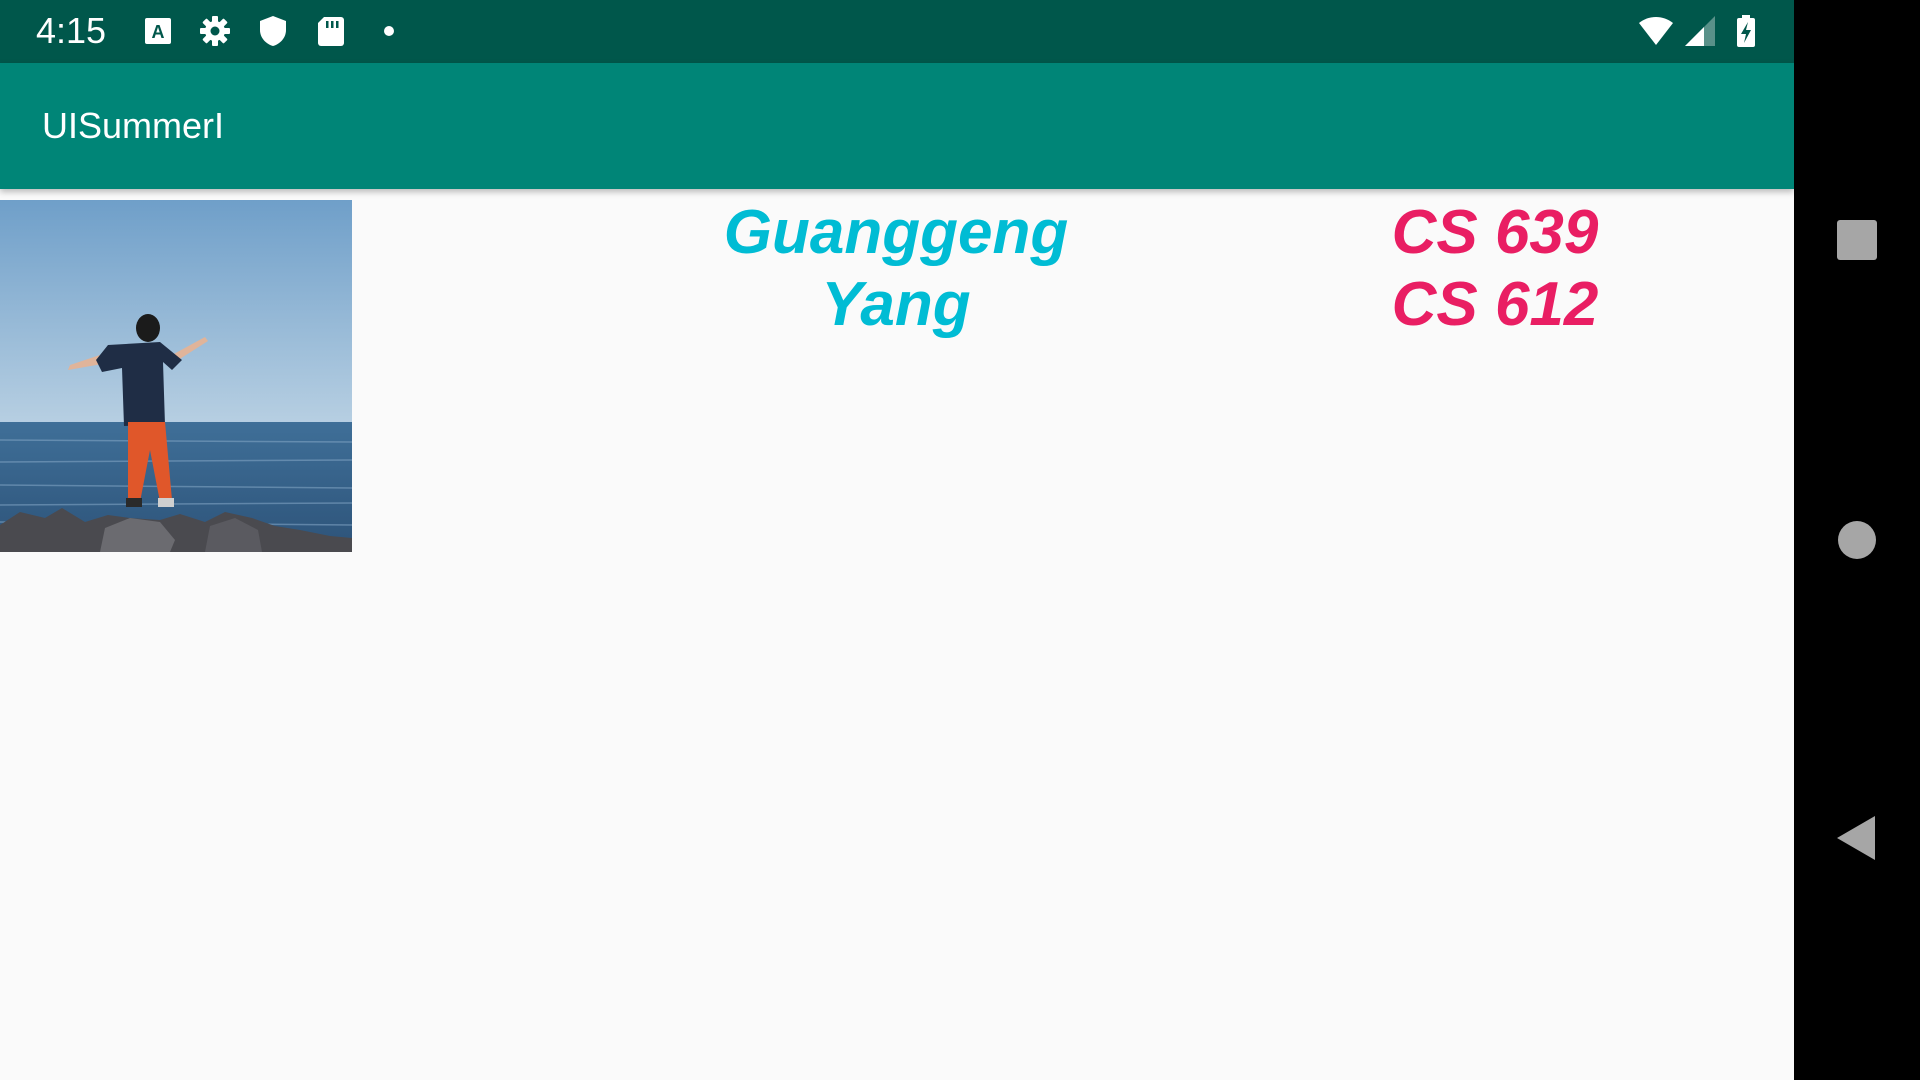 This screenshot has height=1080, width=1920. What do you see at coordinates (897, 126) in the screenshot?
I see `app-toolbar: UISummerI` at bounding box center [897, 126].